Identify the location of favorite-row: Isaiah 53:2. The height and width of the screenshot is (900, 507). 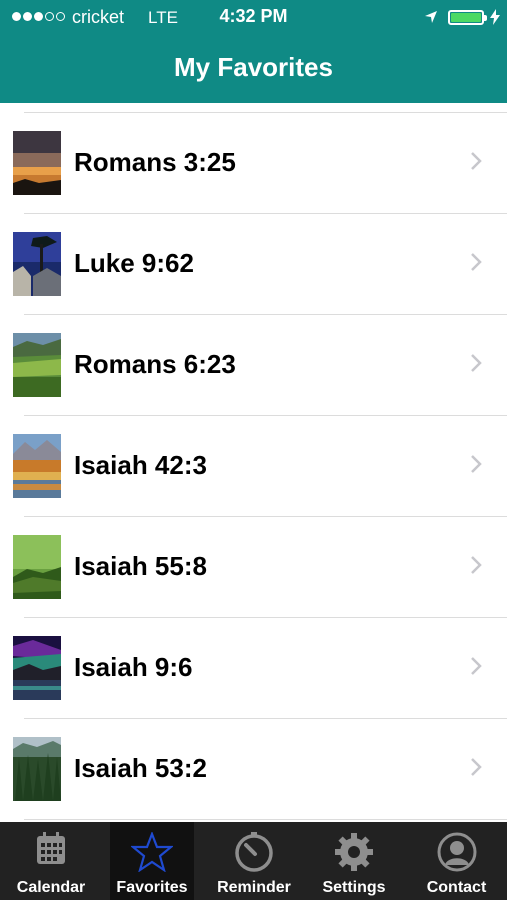
(253, 769).